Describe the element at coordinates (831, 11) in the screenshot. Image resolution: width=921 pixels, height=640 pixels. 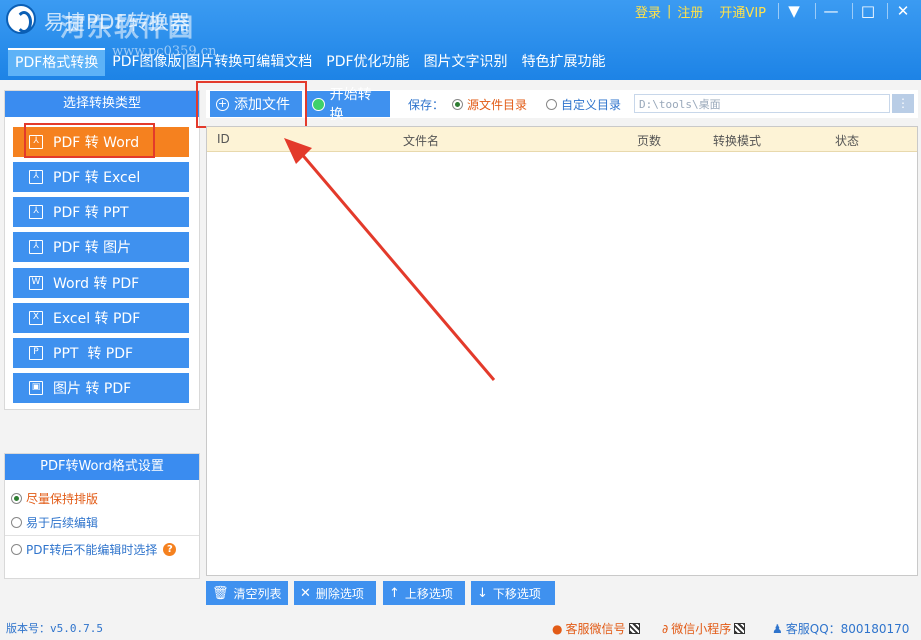
I see `minimize-button: —` at that location.